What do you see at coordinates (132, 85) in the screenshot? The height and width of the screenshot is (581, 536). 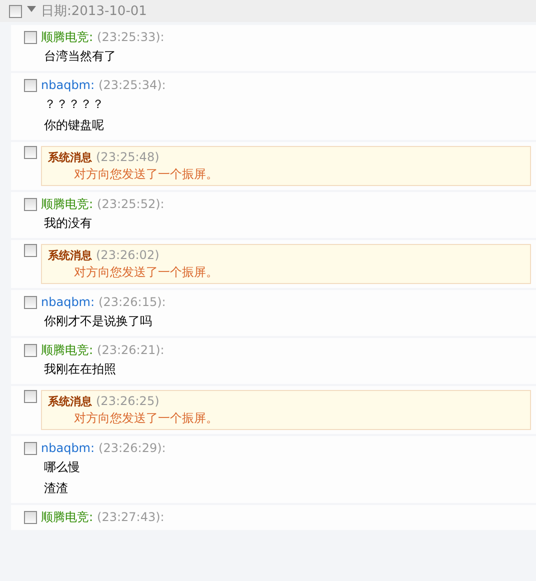 I see `message-time: (23:25:34):` at bounding box center [132, 85].